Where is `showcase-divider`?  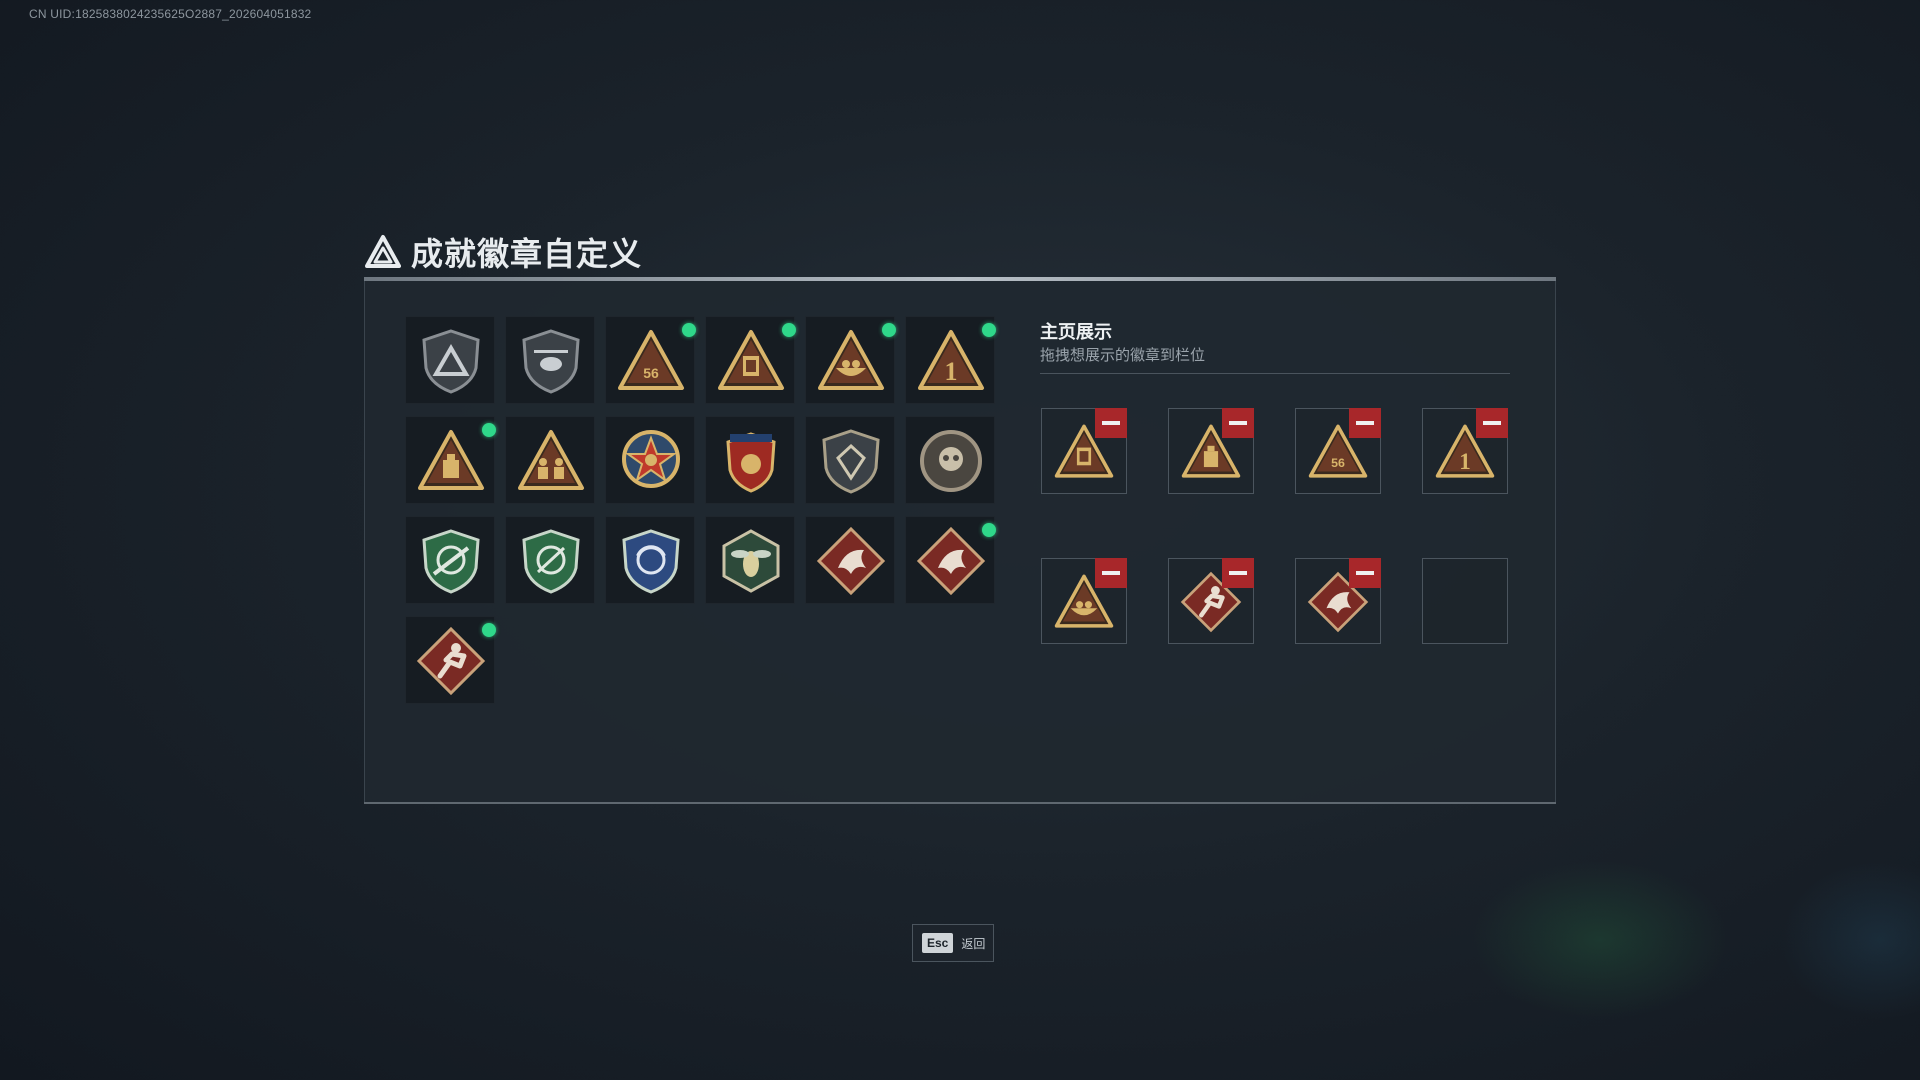 showcase-divider is located at coordinates (1275, 373).